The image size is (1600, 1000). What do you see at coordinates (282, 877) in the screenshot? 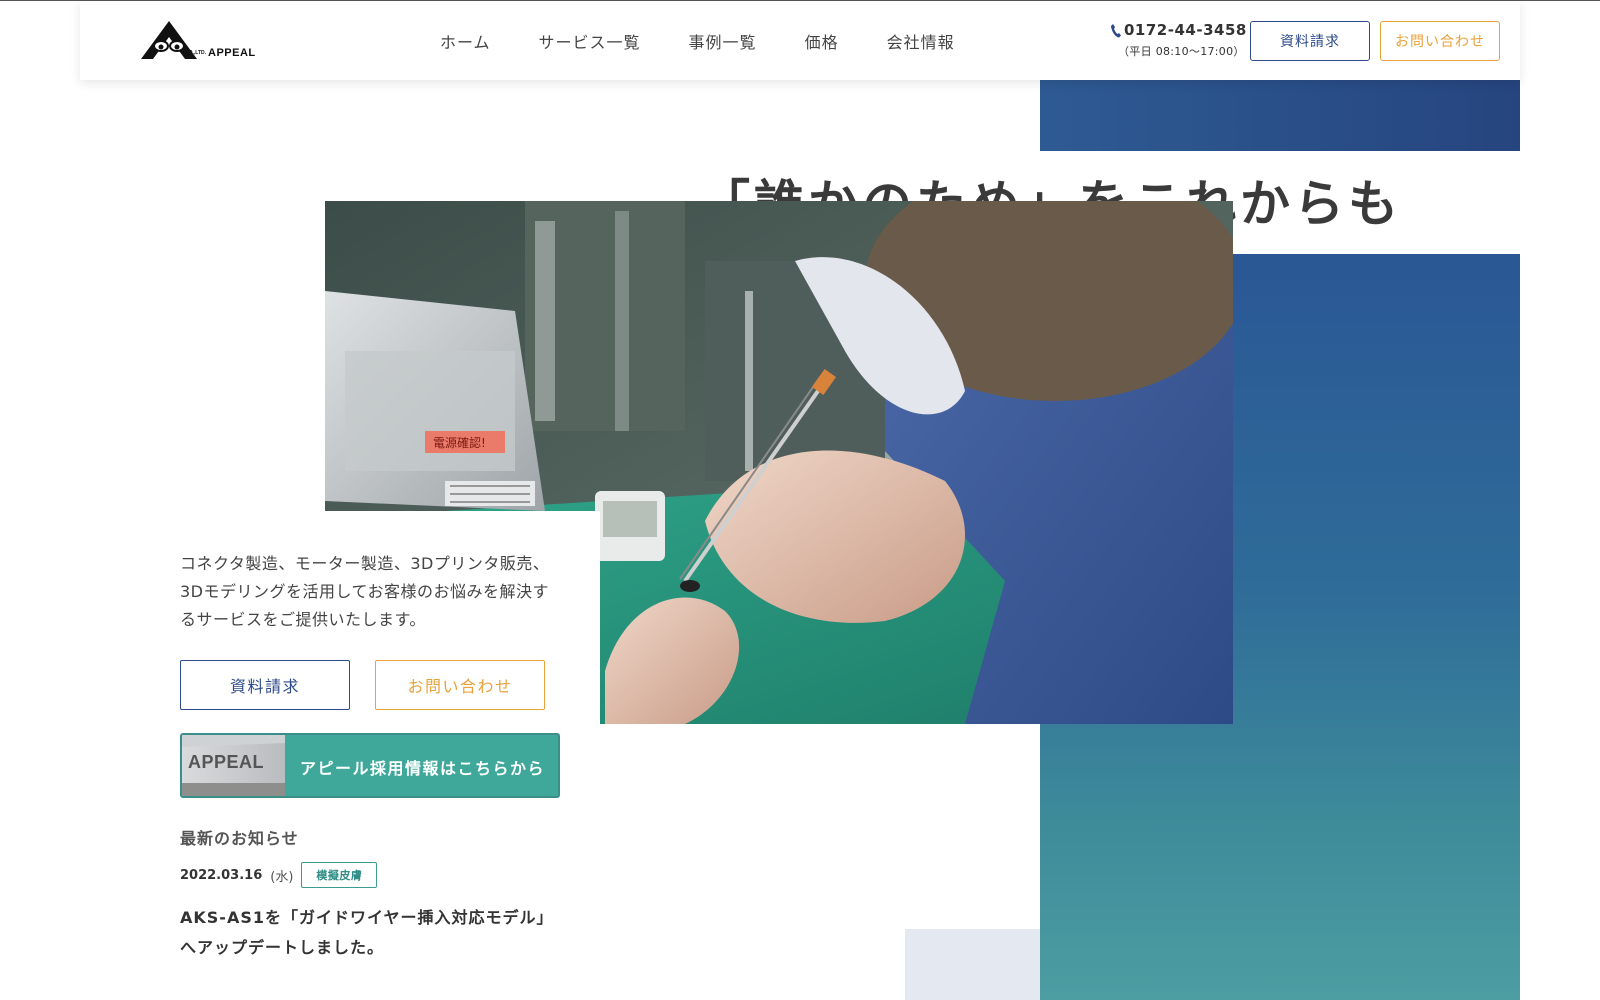
I see `news-weekday: (水)` at bounding box center [282, 877].